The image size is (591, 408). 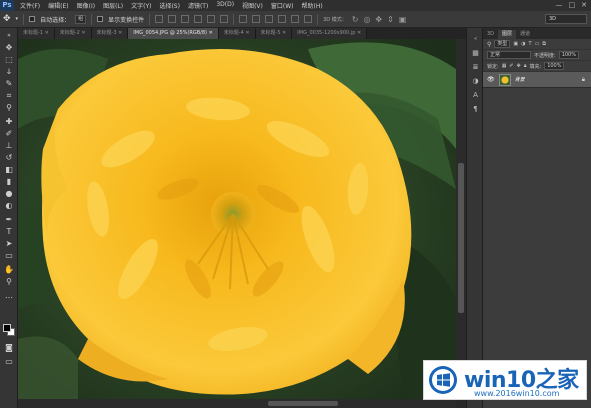 I want to click on filter-smart-icon: ⧉, so click(x=544, y=44).